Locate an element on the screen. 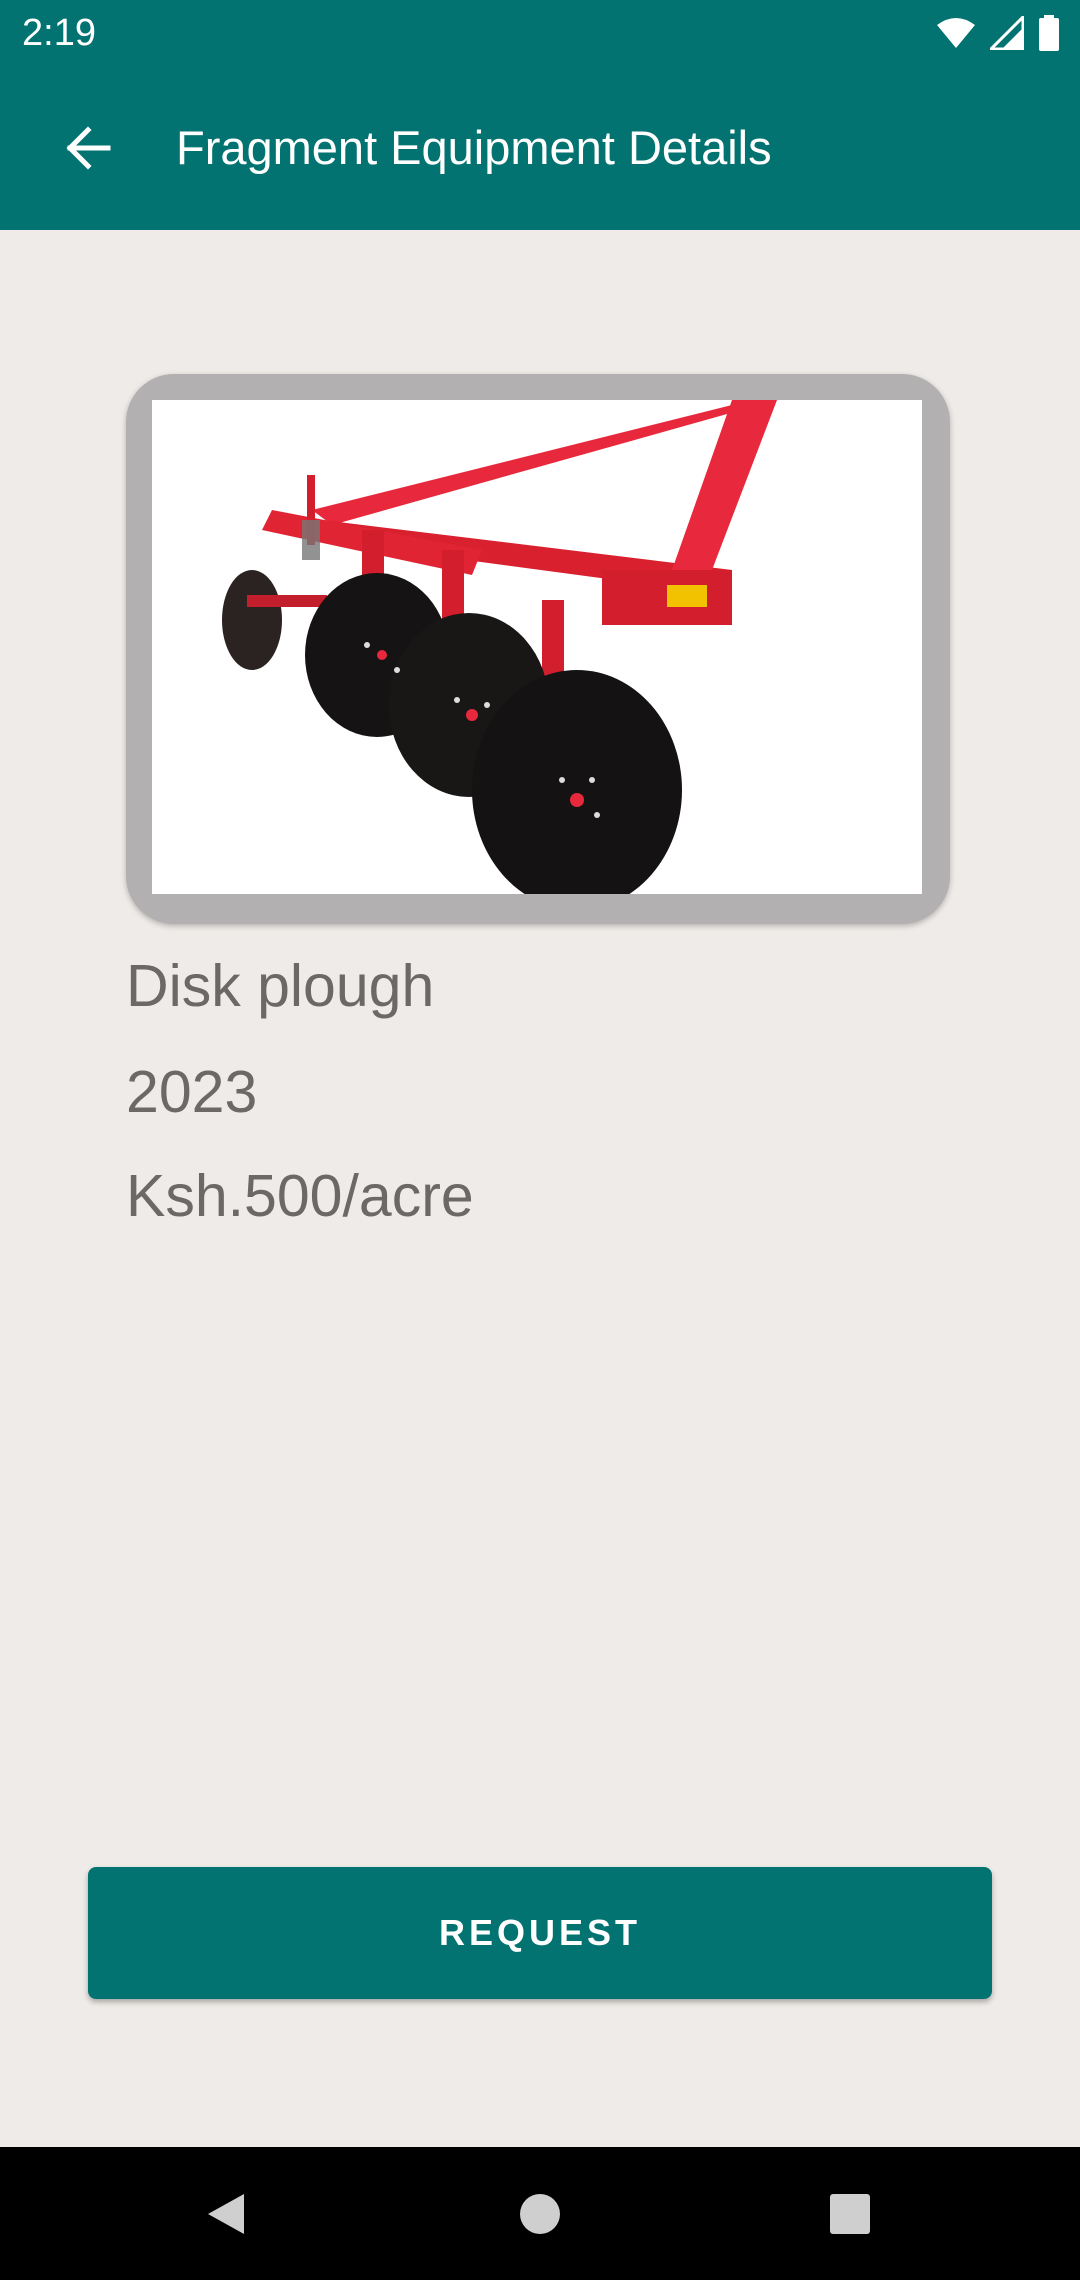 This screenshot has height=2280, width=1080. recents-square-icon is located at coordinates (850, 2214).